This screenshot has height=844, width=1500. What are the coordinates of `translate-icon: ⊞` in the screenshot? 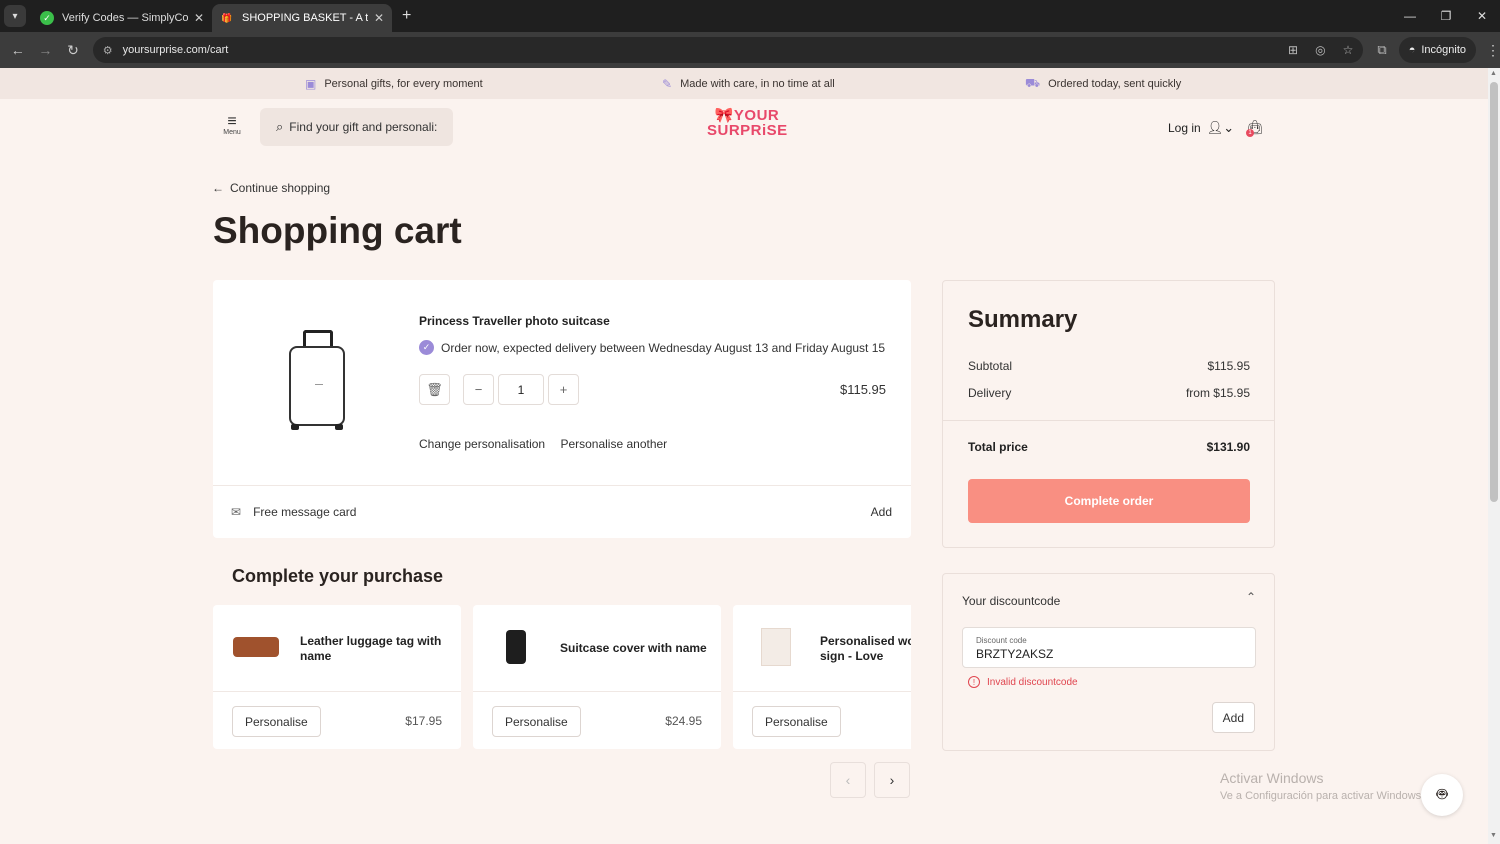 It's located at (1293, 50).